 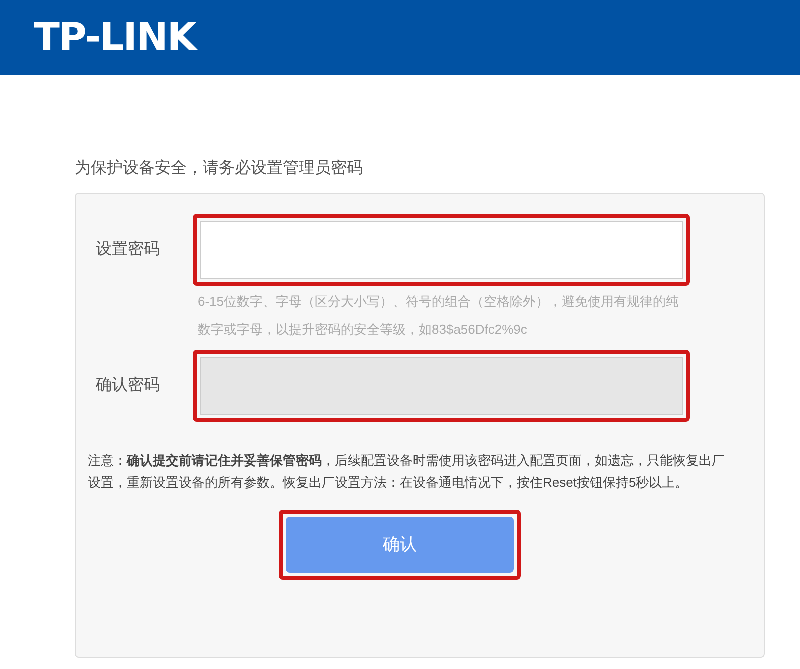 What do you see at coordinates (400, 545) in the screenshot?
I see `confirm-button: 确认` at bounding box center [400, 545].